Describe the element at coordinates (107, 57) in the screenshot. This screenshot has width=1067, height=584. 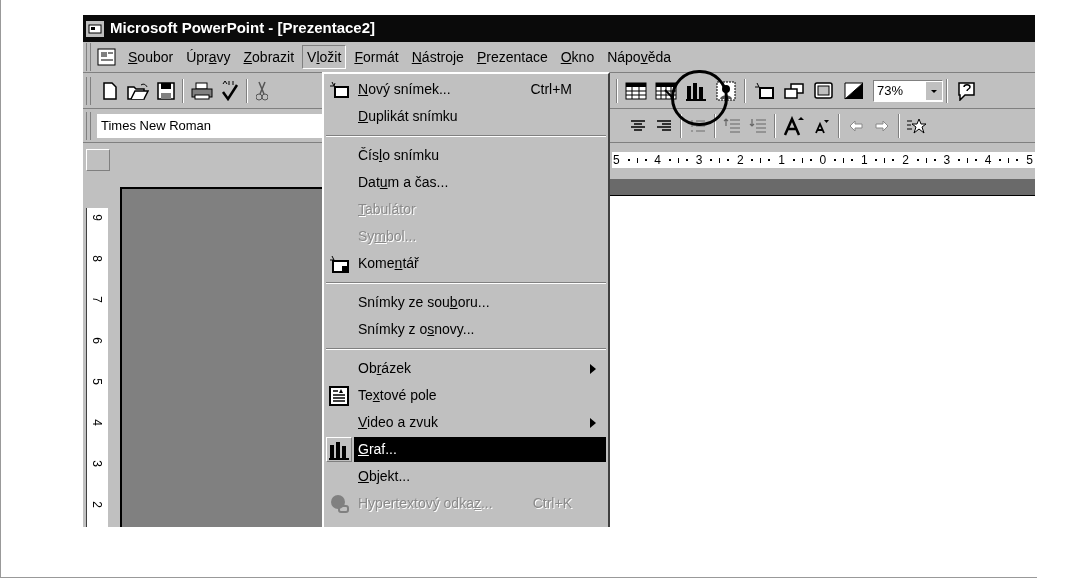
I see `document-icon` at that location.